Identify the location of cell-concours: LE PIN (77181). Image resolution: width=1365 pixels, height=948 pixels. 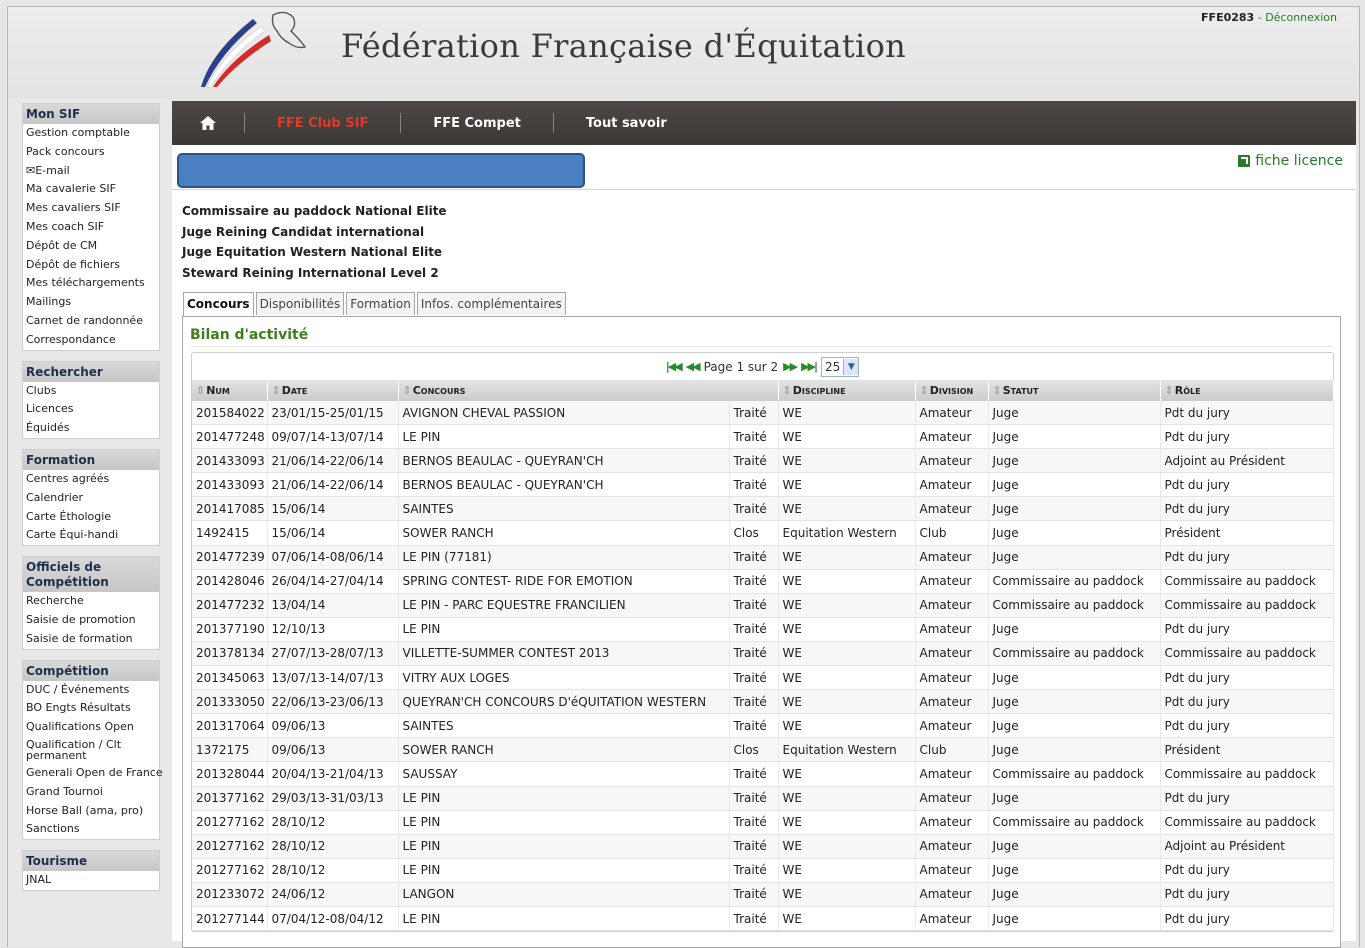
(564, 557).